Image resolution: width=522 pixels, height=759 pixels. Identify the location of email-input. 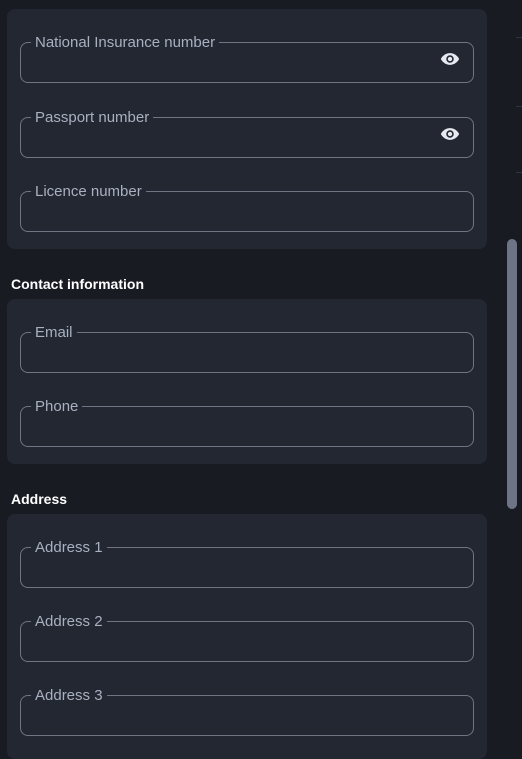
(231, 352).